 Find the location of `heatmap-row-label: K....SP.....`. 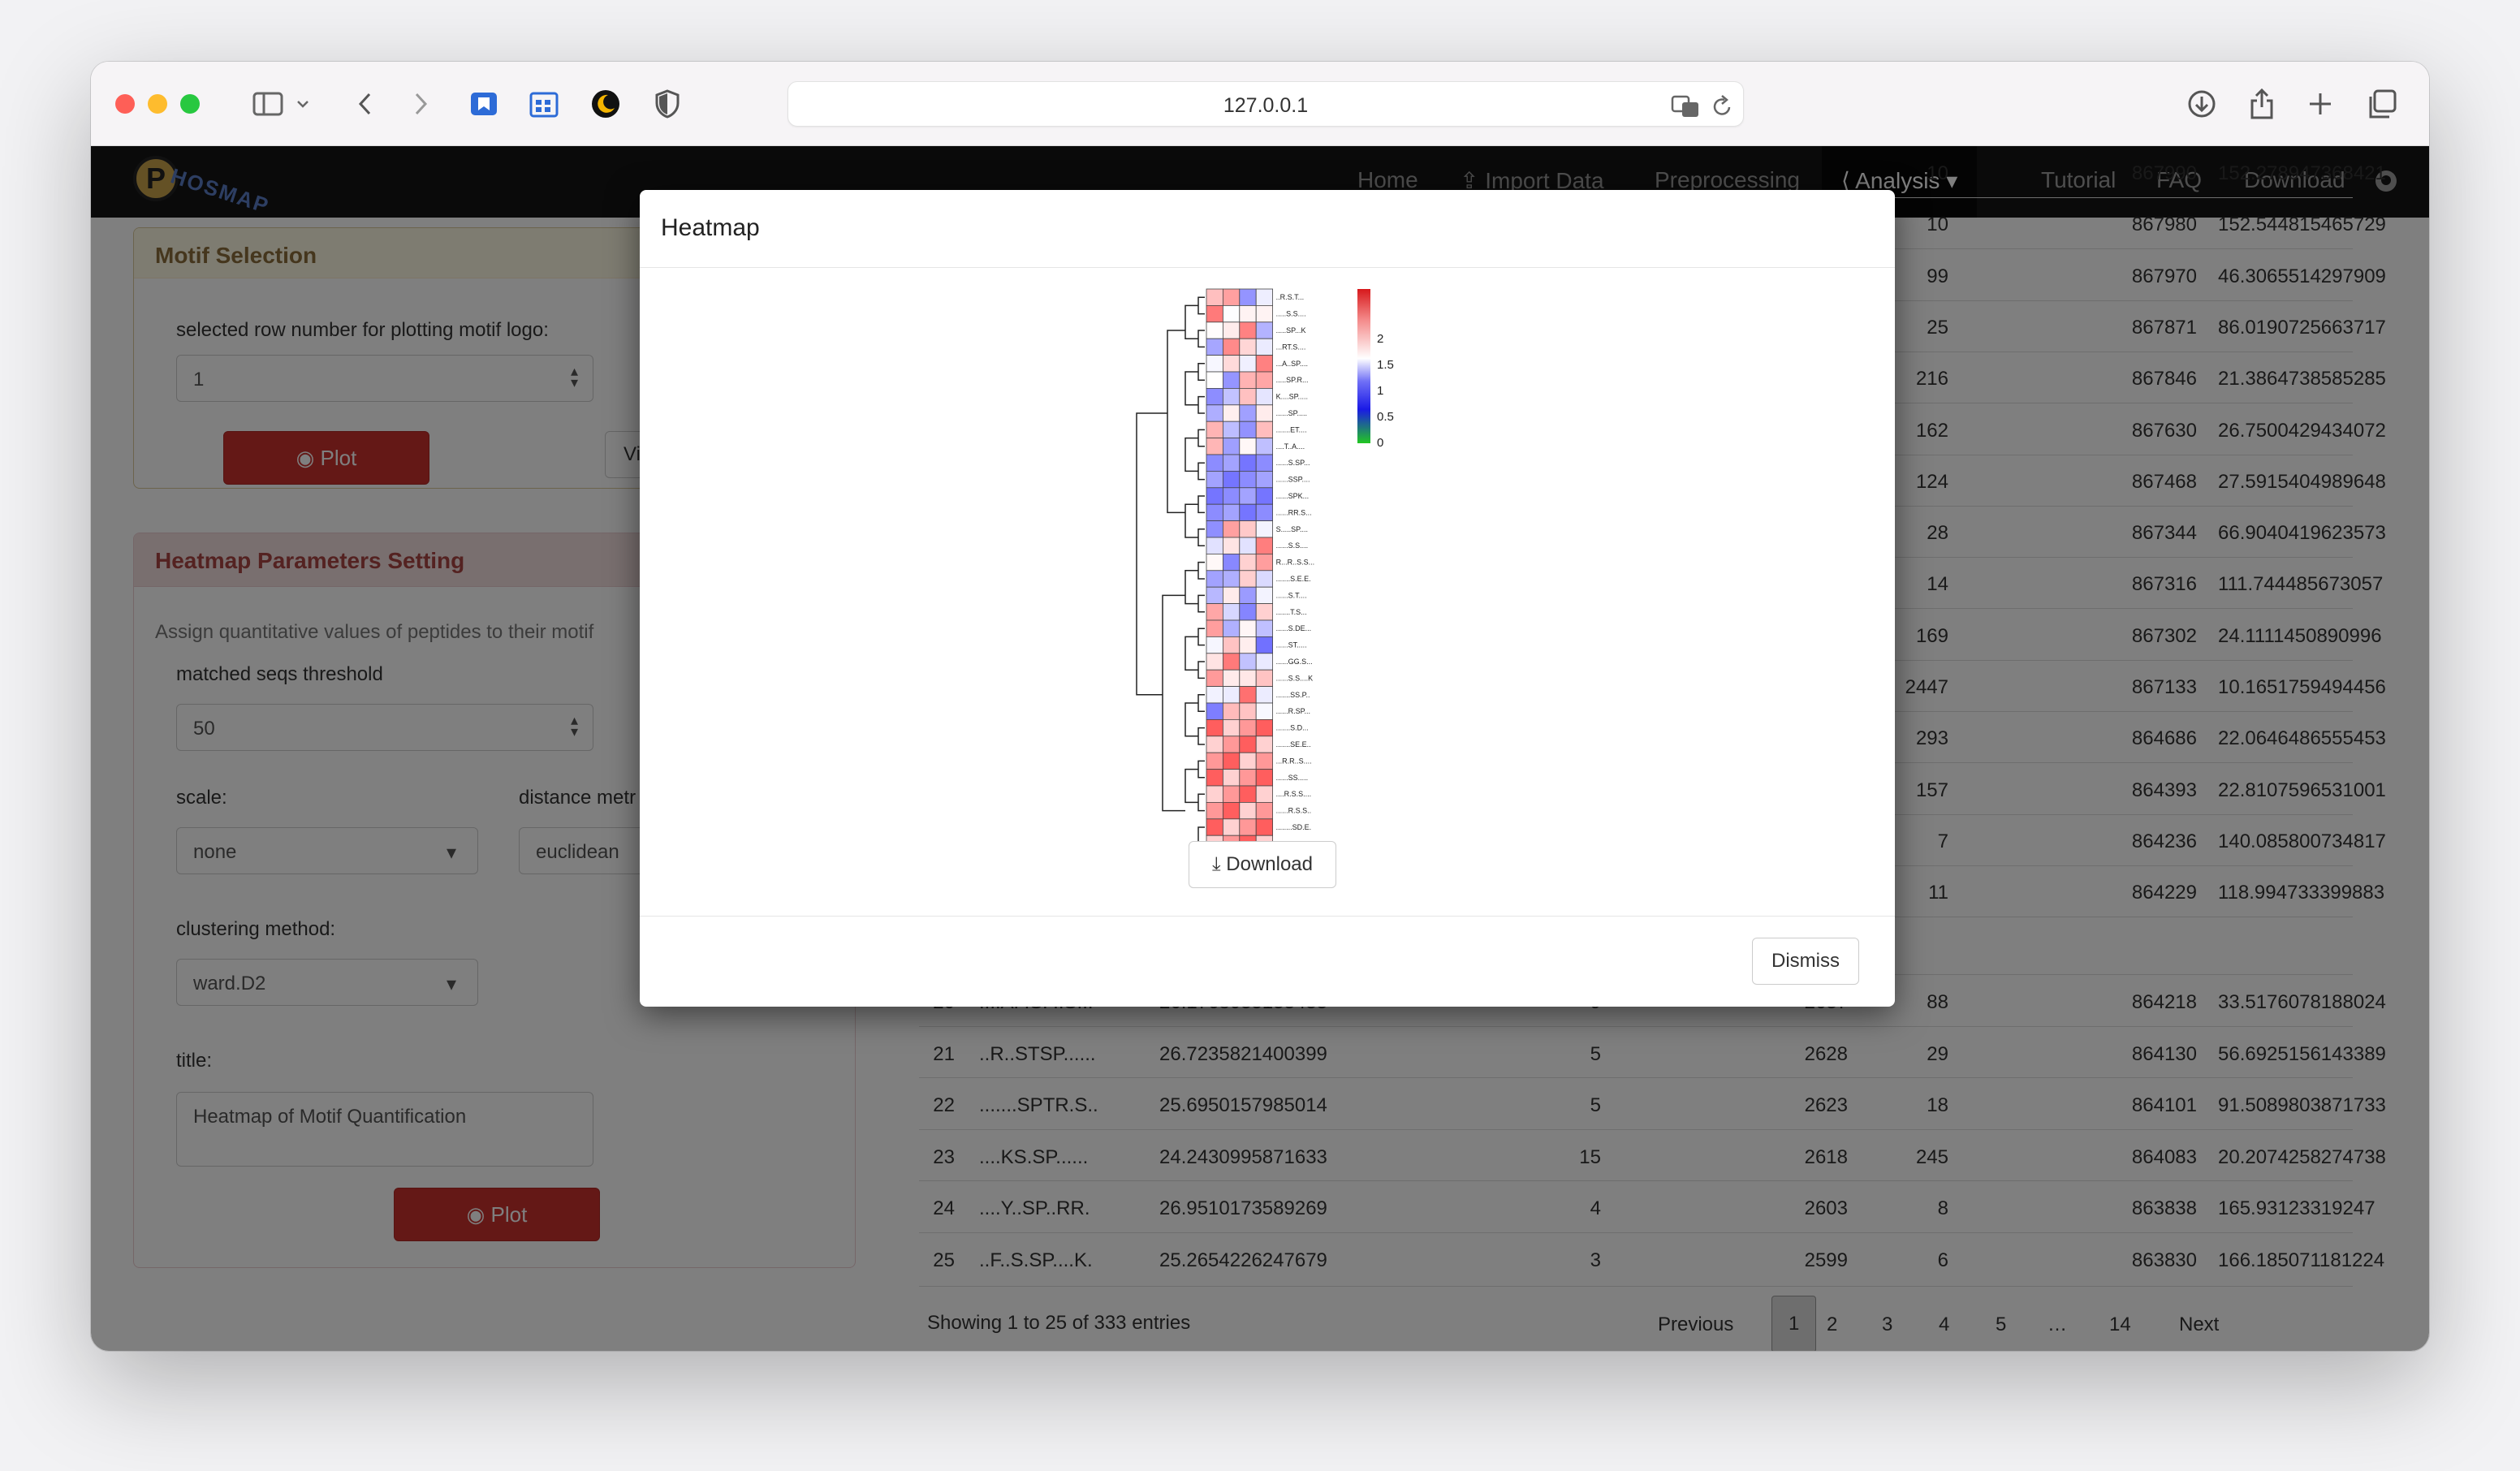

heatmap-row-label: K....SP..... is located at coordinates (1292, 397).